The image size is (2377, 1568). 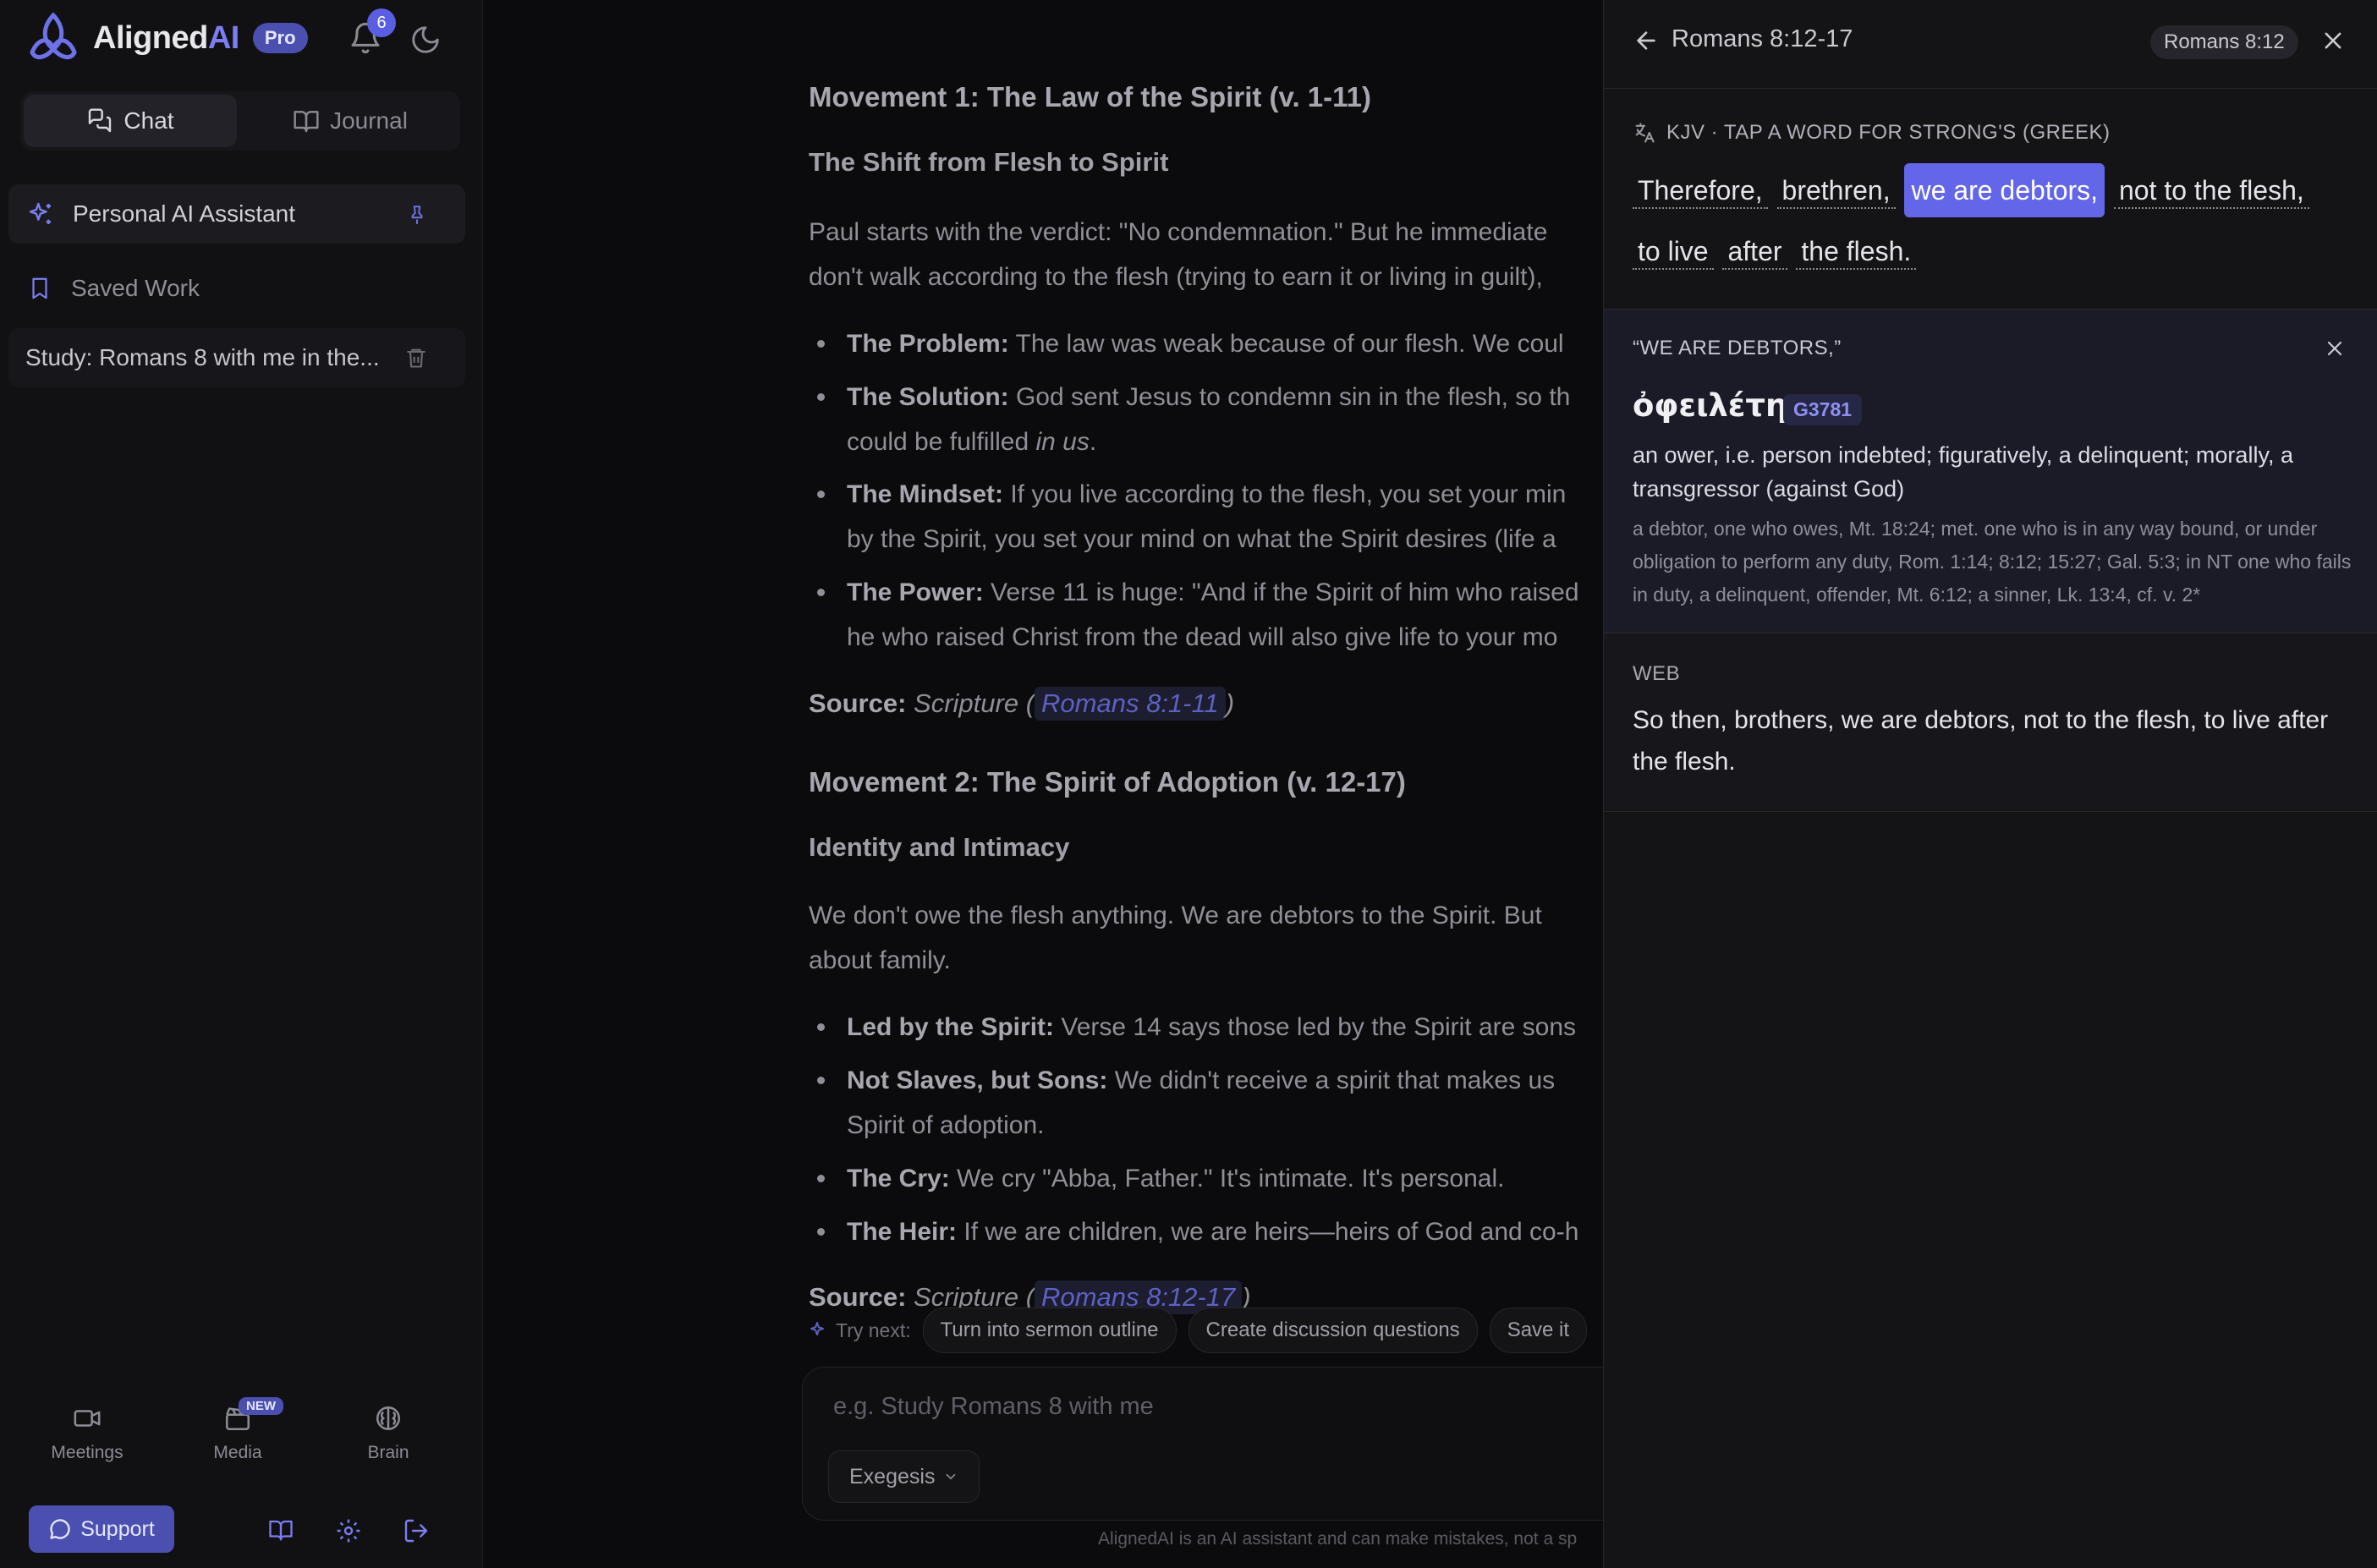 What do you see at coordinates (989, 162) in the screenshot?
I see `movement-1-subheading: The Shift from Flesh to Spirit` at bounding box center [989, 162].